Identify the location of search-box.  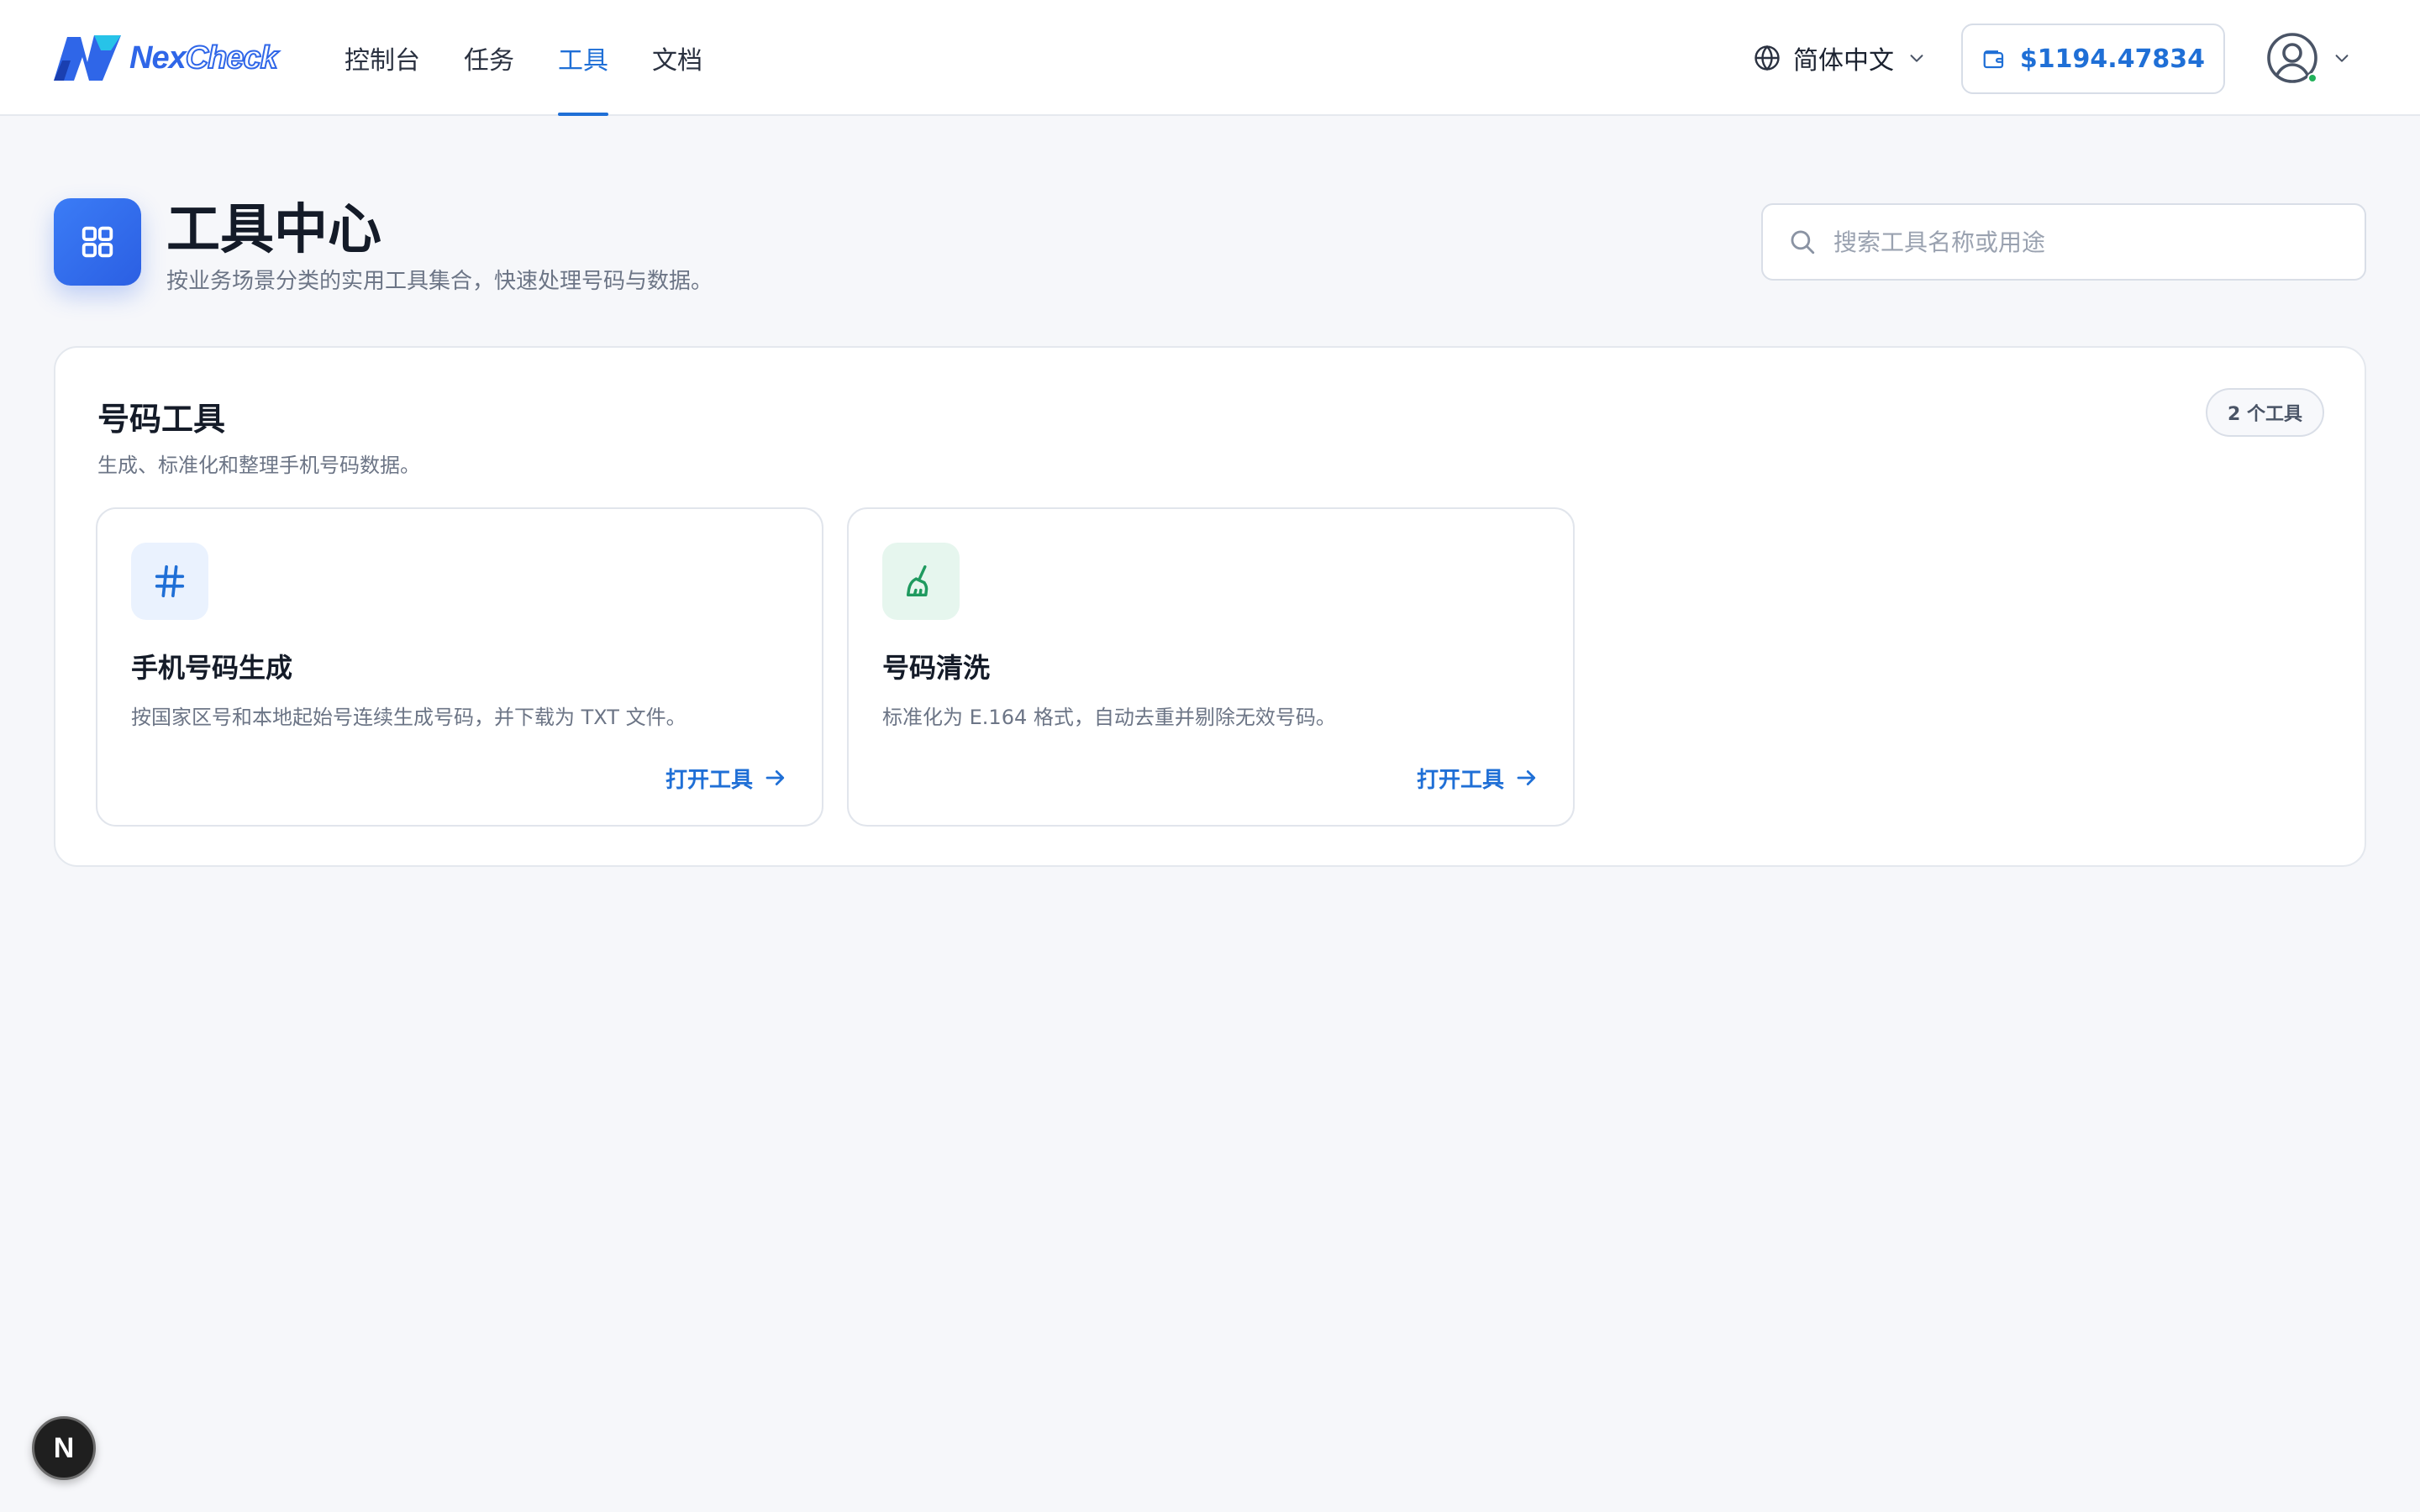
(2063, 242).